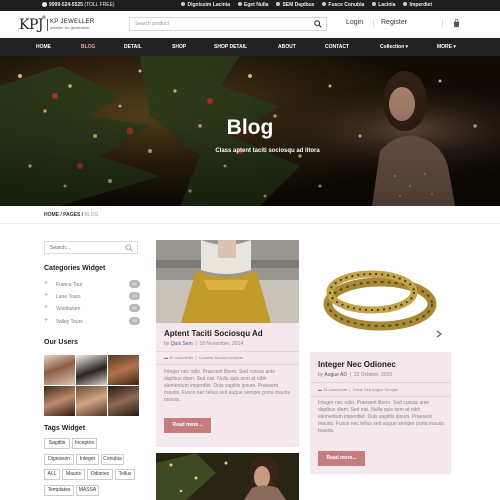 This screenshot has height=500, width=500. I want to click on breadcrumb-home: HOME, so click(51, 215).